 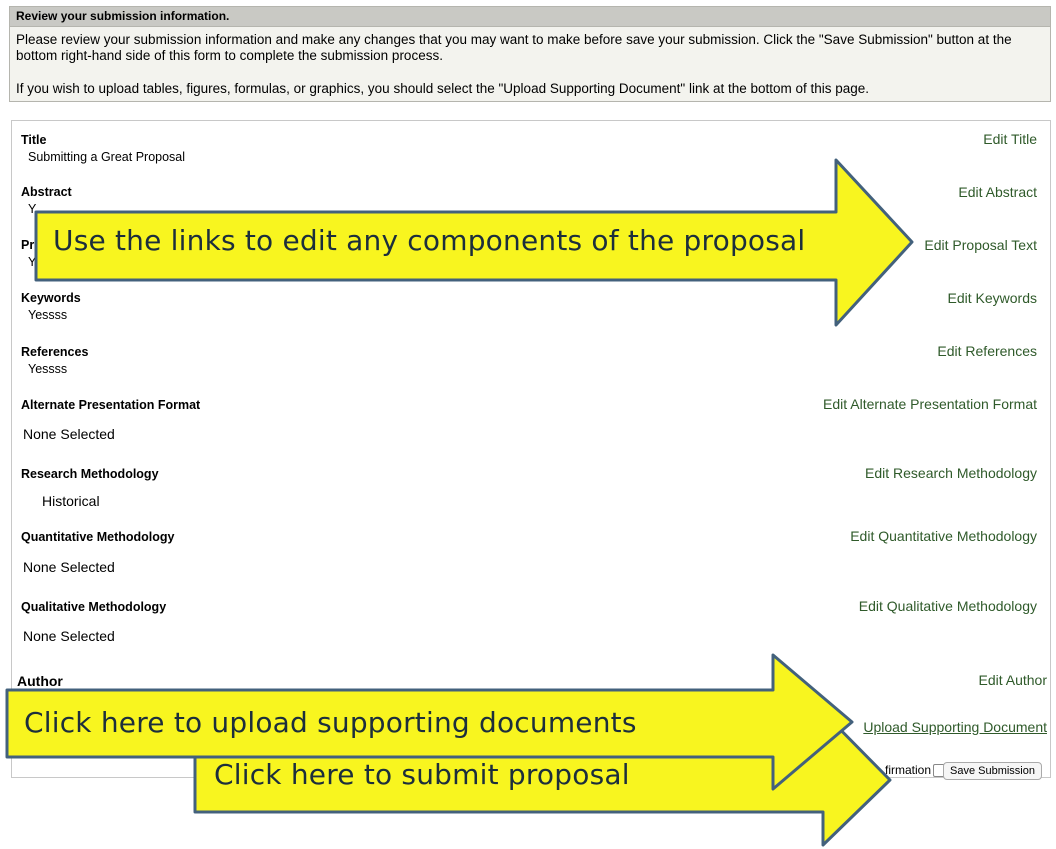 I want to click on edit-quantitative-methodology-link: Edit Quantitative Methodology, so click(x=943, y=536).